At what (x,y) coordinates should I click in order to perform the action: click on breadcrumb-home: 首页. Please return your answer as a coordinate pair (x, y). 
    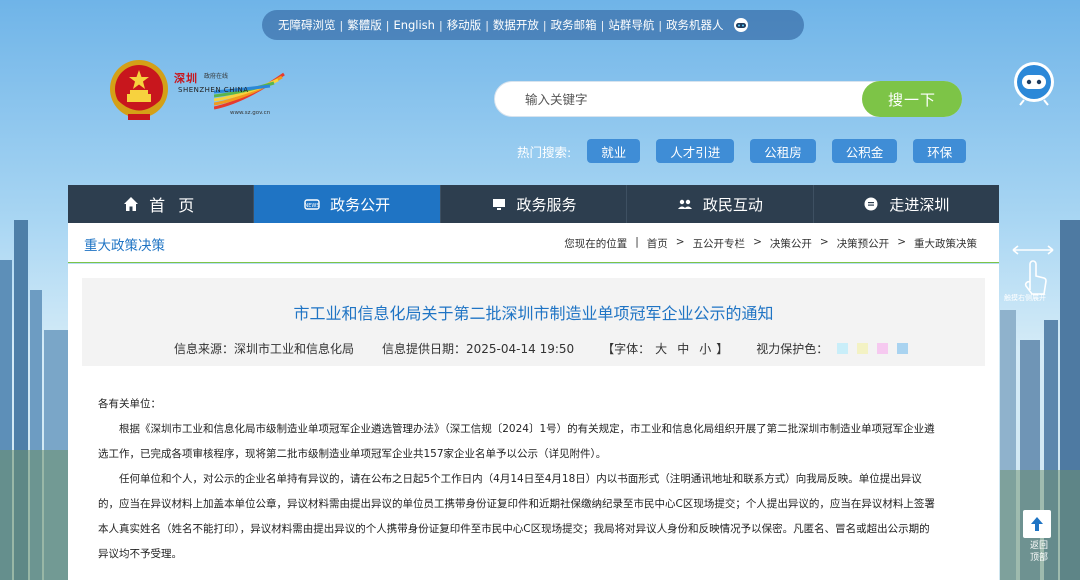
    Looking at the image, I should click on (657, 243).